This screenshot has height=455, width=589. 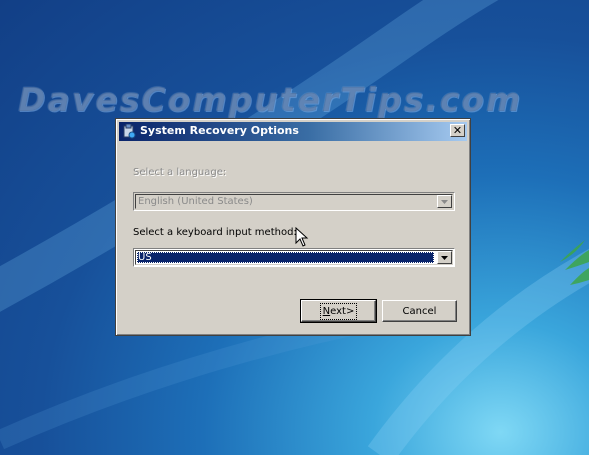 I want to click on close-icon: ✕, so click(x=457, y=130).